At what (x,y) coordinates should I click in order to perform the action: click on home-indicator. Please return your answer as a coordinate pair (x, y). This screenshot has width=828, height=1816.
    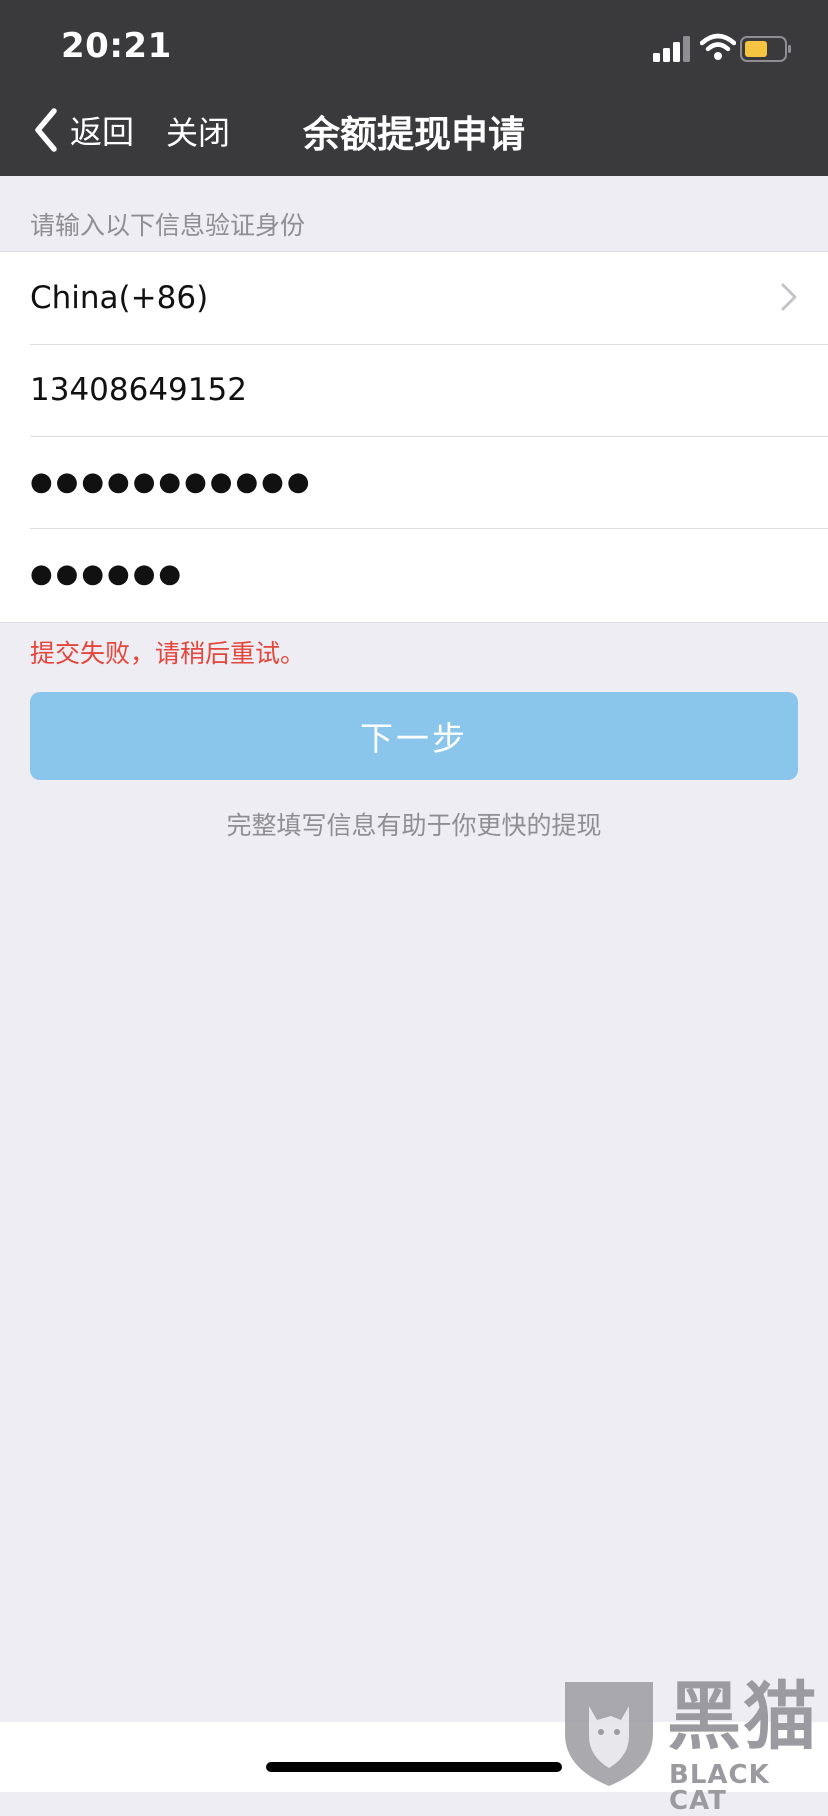
    Looking at the image, I should click on (414, 1767).